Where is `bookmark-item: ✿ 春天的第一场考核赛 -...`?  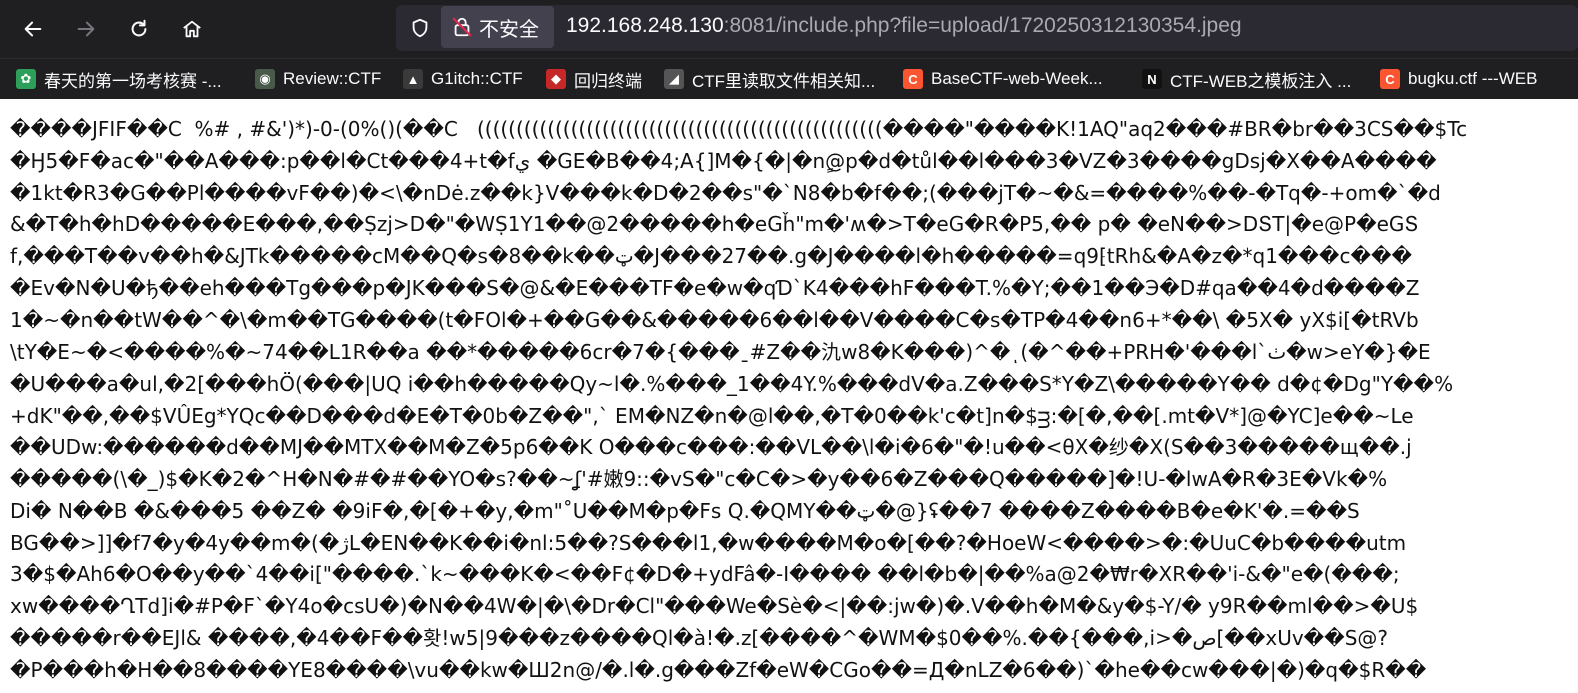 bookmark-item: ✿ 春天的第一场考核赛 -... is located at coordinates (119, 79).